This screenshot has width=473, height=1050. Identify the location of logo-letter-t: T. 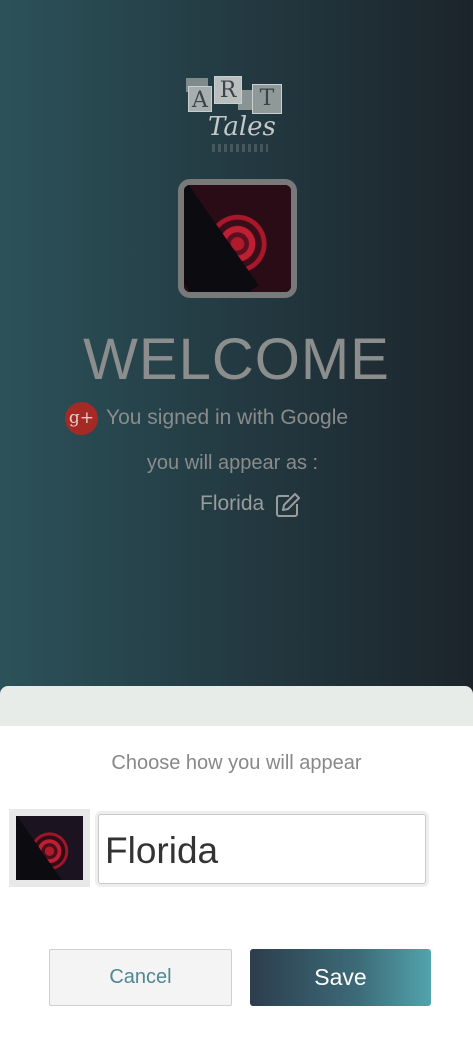
(267, 99).